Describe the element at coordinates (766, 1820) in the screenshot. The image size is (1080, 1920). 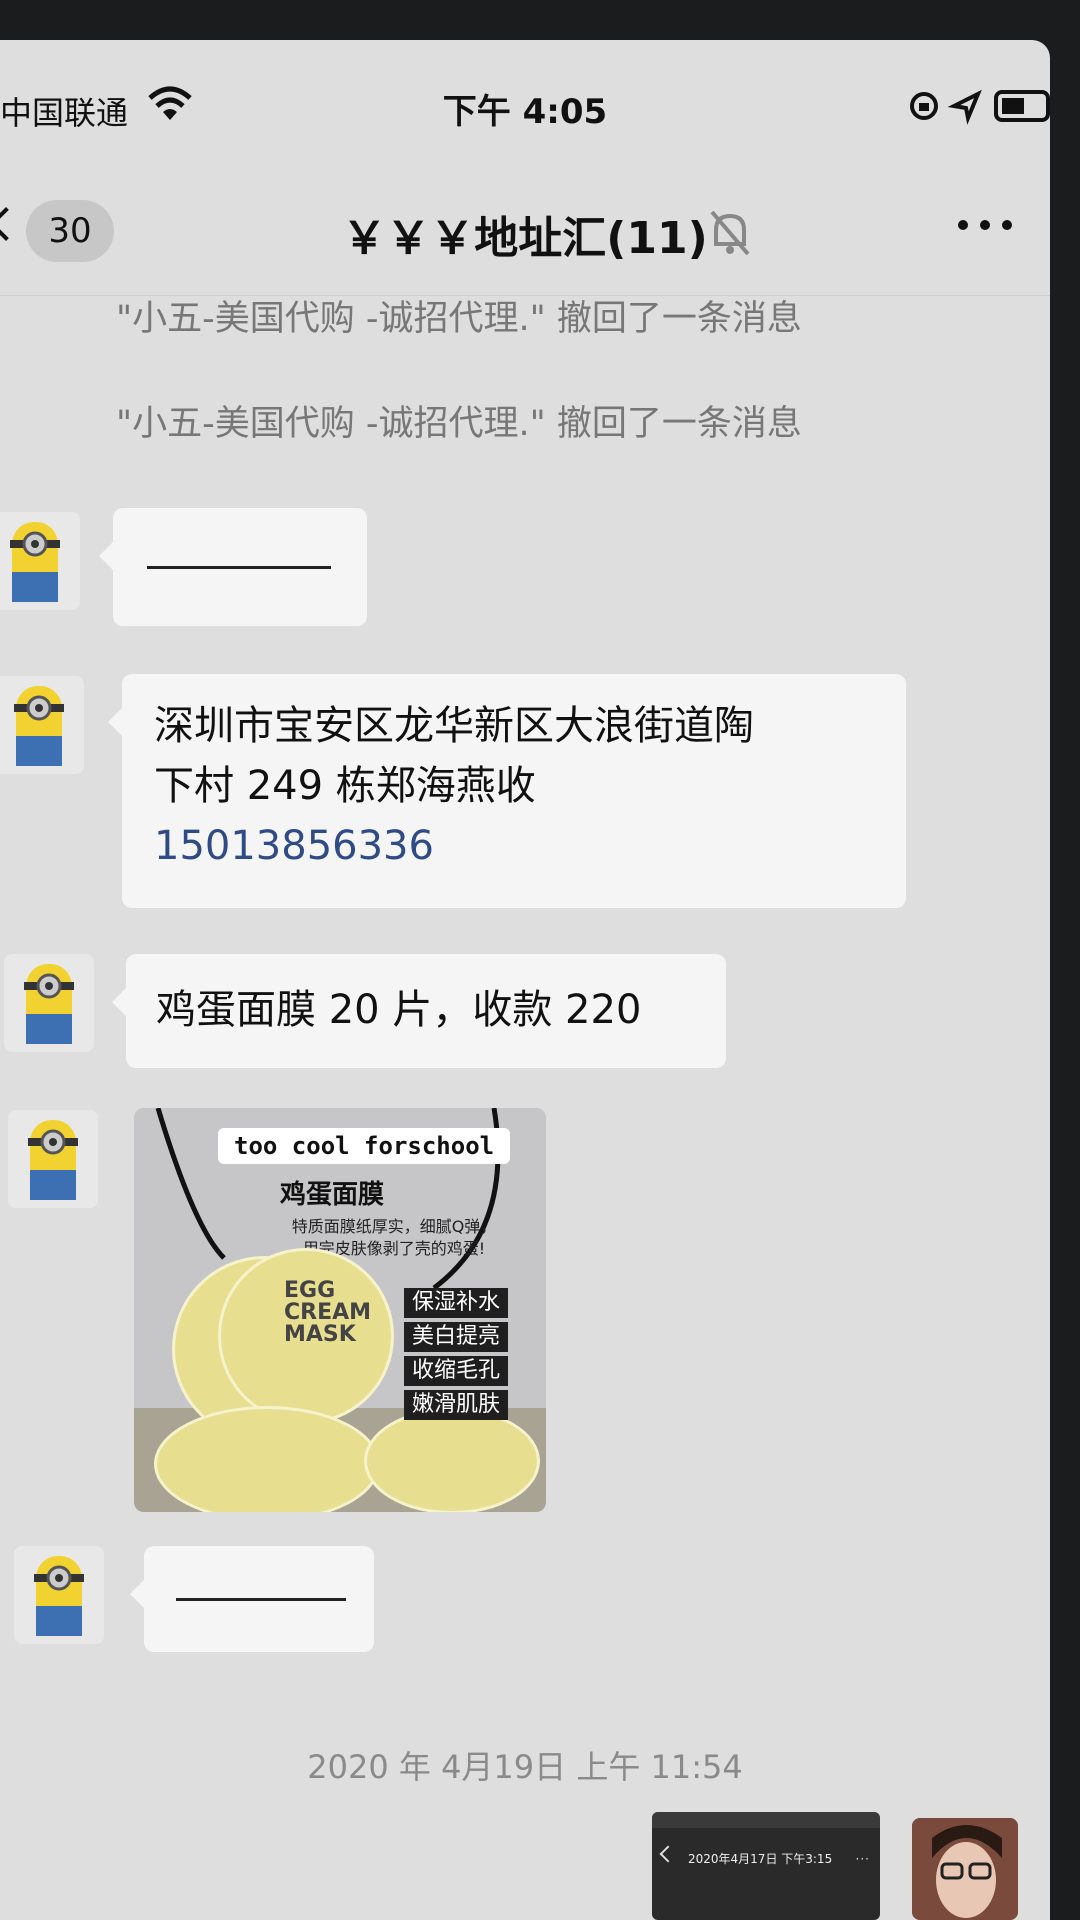
I see `screenshot-status-bar` at that location.